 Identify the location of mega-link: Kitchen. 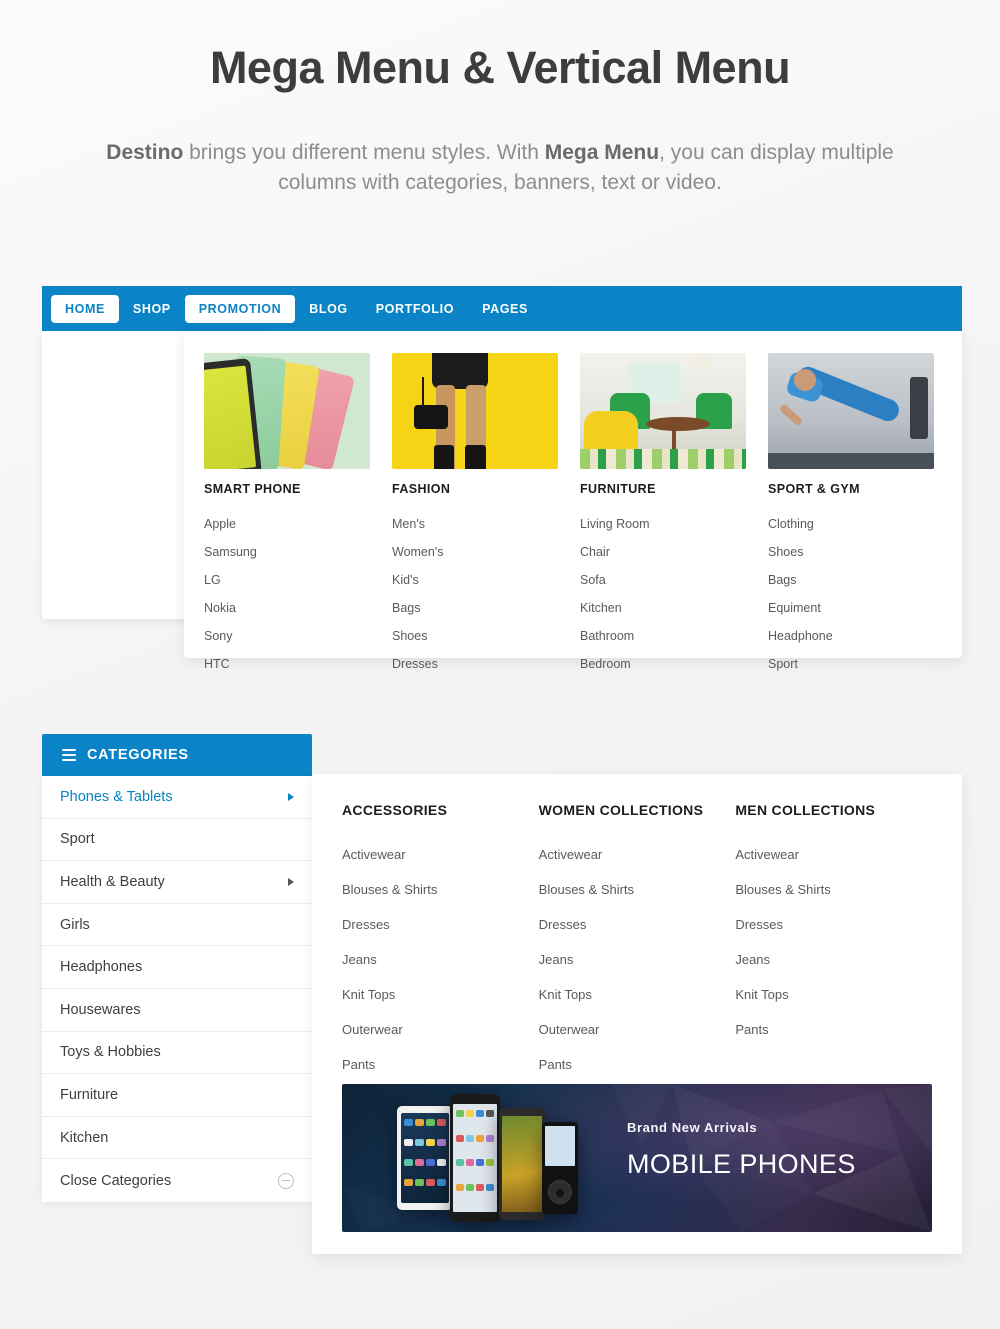
(663, 608).